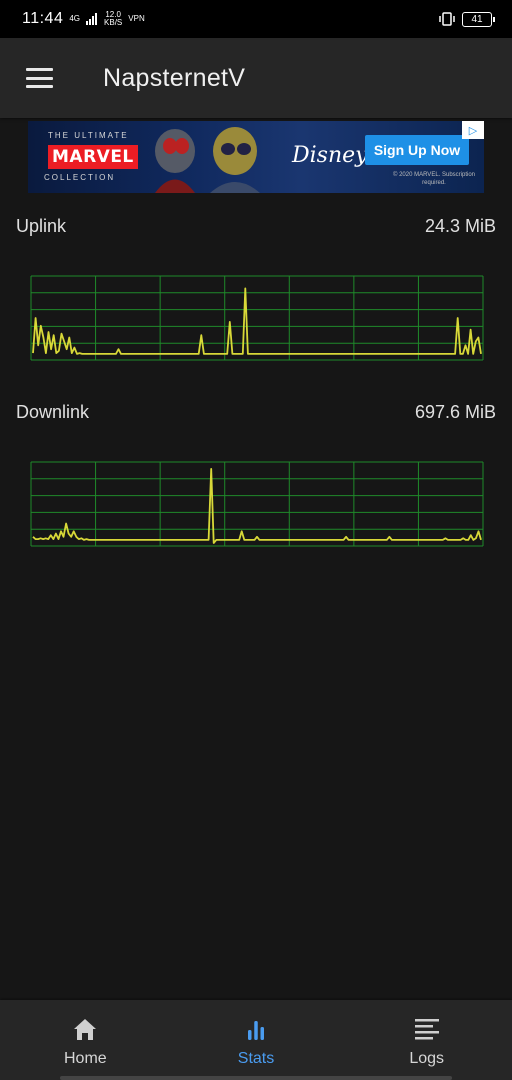  What do you see at coordinates (434, 179) in the screenshot?
I see `ad-fine-print: © 2020 MARVEL. Subscription required.` at bounding box center [434, 179].